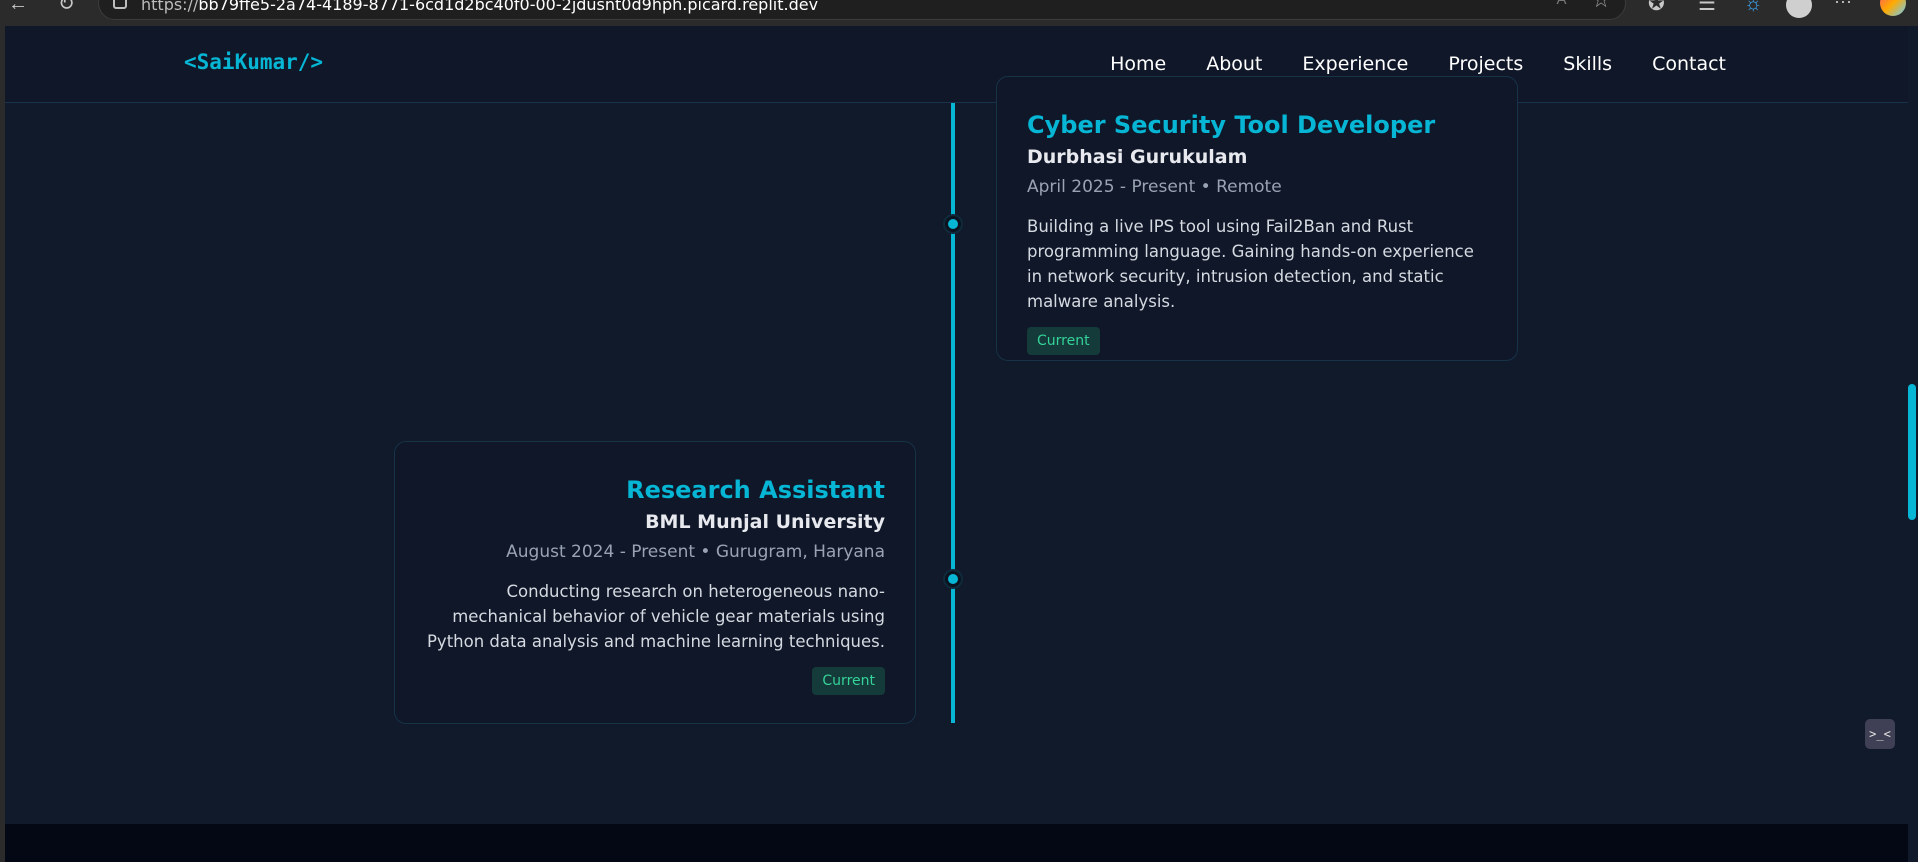 This screenshot has height=862, width=1918. I want to click on terminal-icon: >_<, so click(1880, 734).